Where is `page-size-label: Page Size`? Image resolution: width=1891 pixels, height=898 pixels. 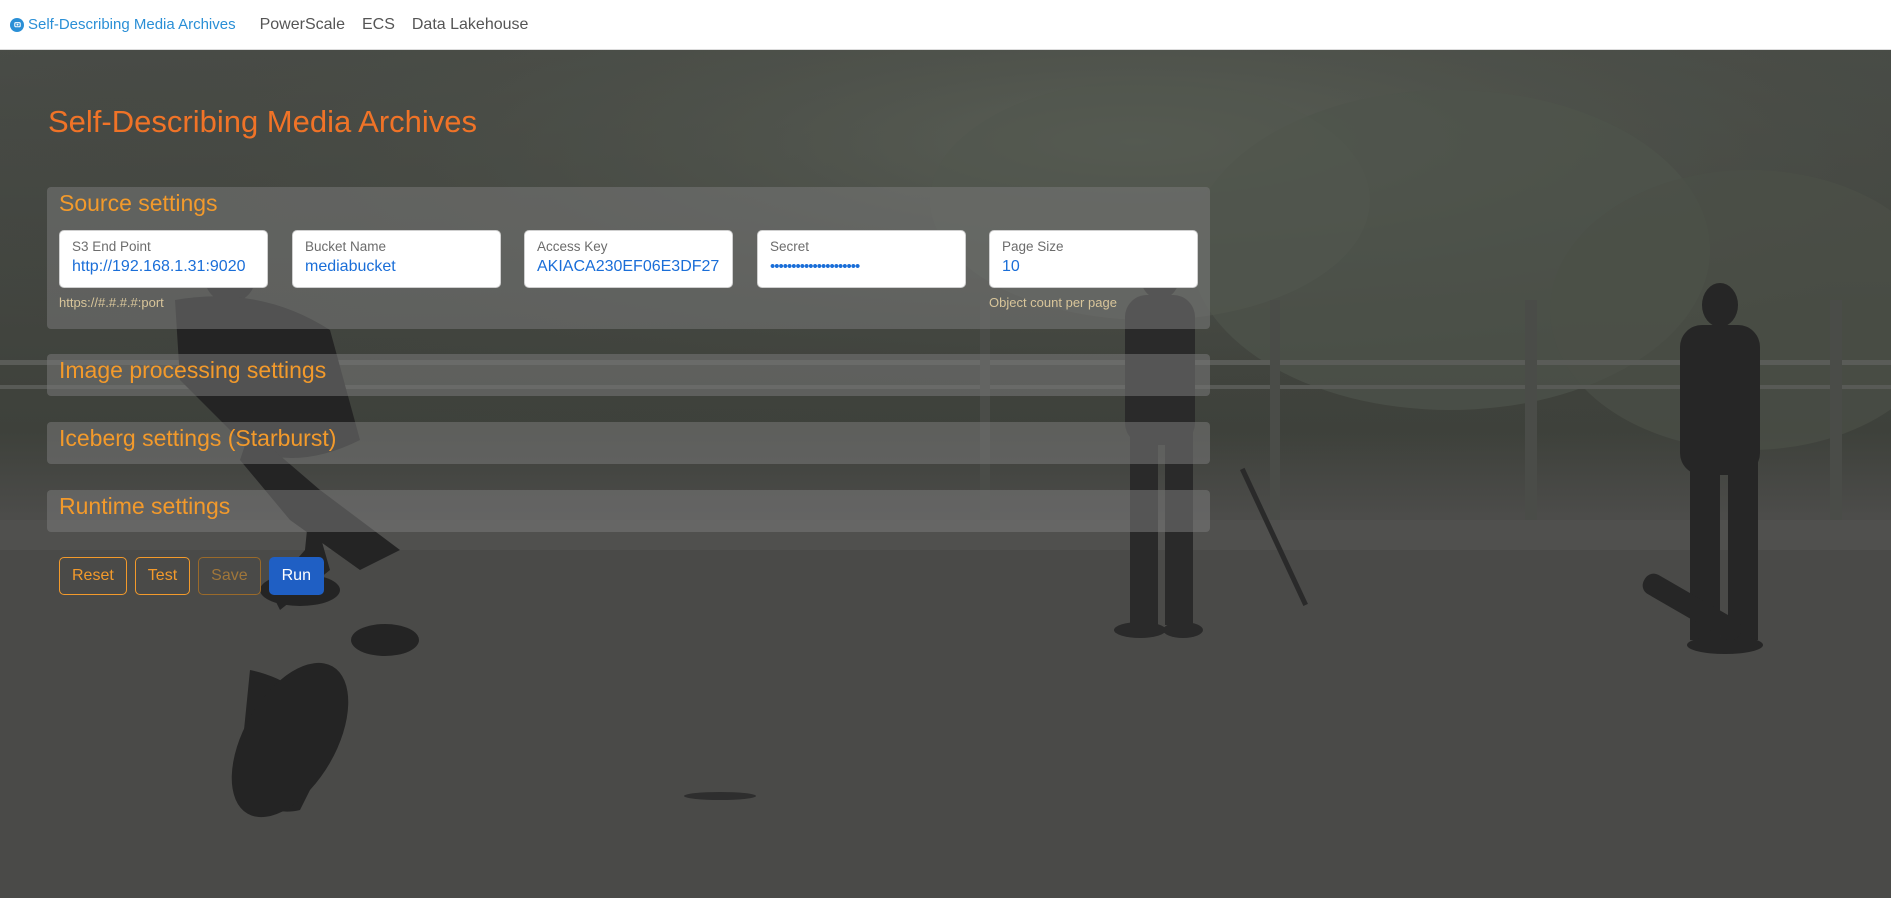 page-size-label: Page Size is located at coordinates (1033, 246).